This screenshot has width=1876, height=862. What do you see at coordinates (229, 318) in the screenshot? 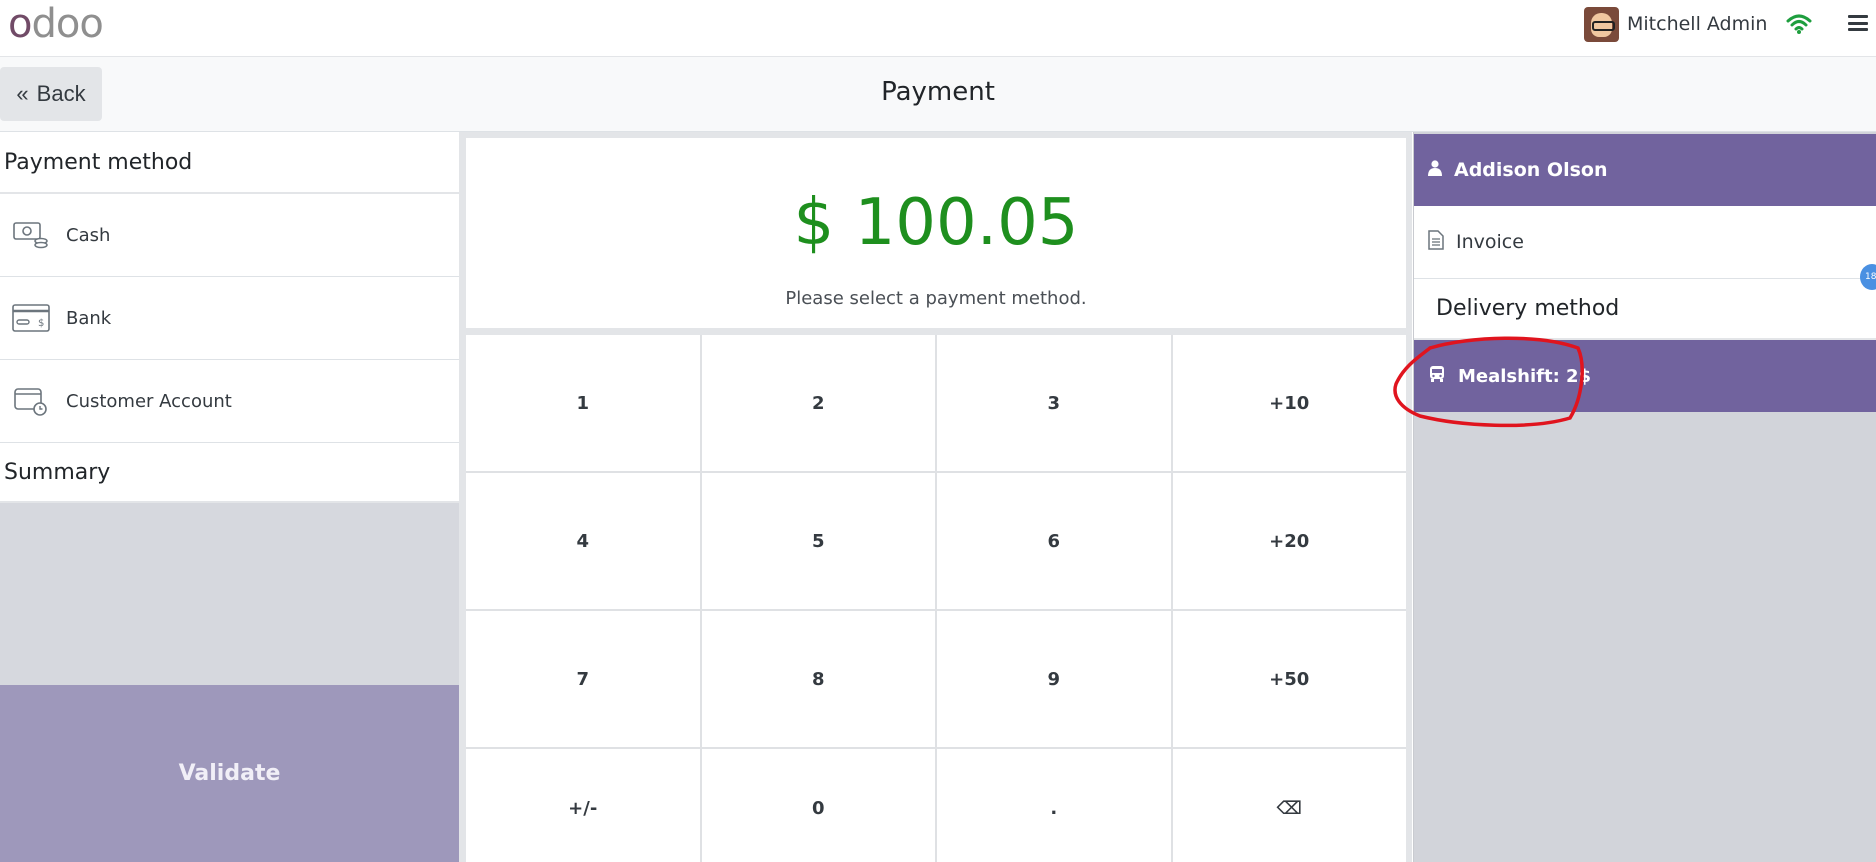
I see `payment-method-bank: $ Bank` at bounding box center [229, 318].